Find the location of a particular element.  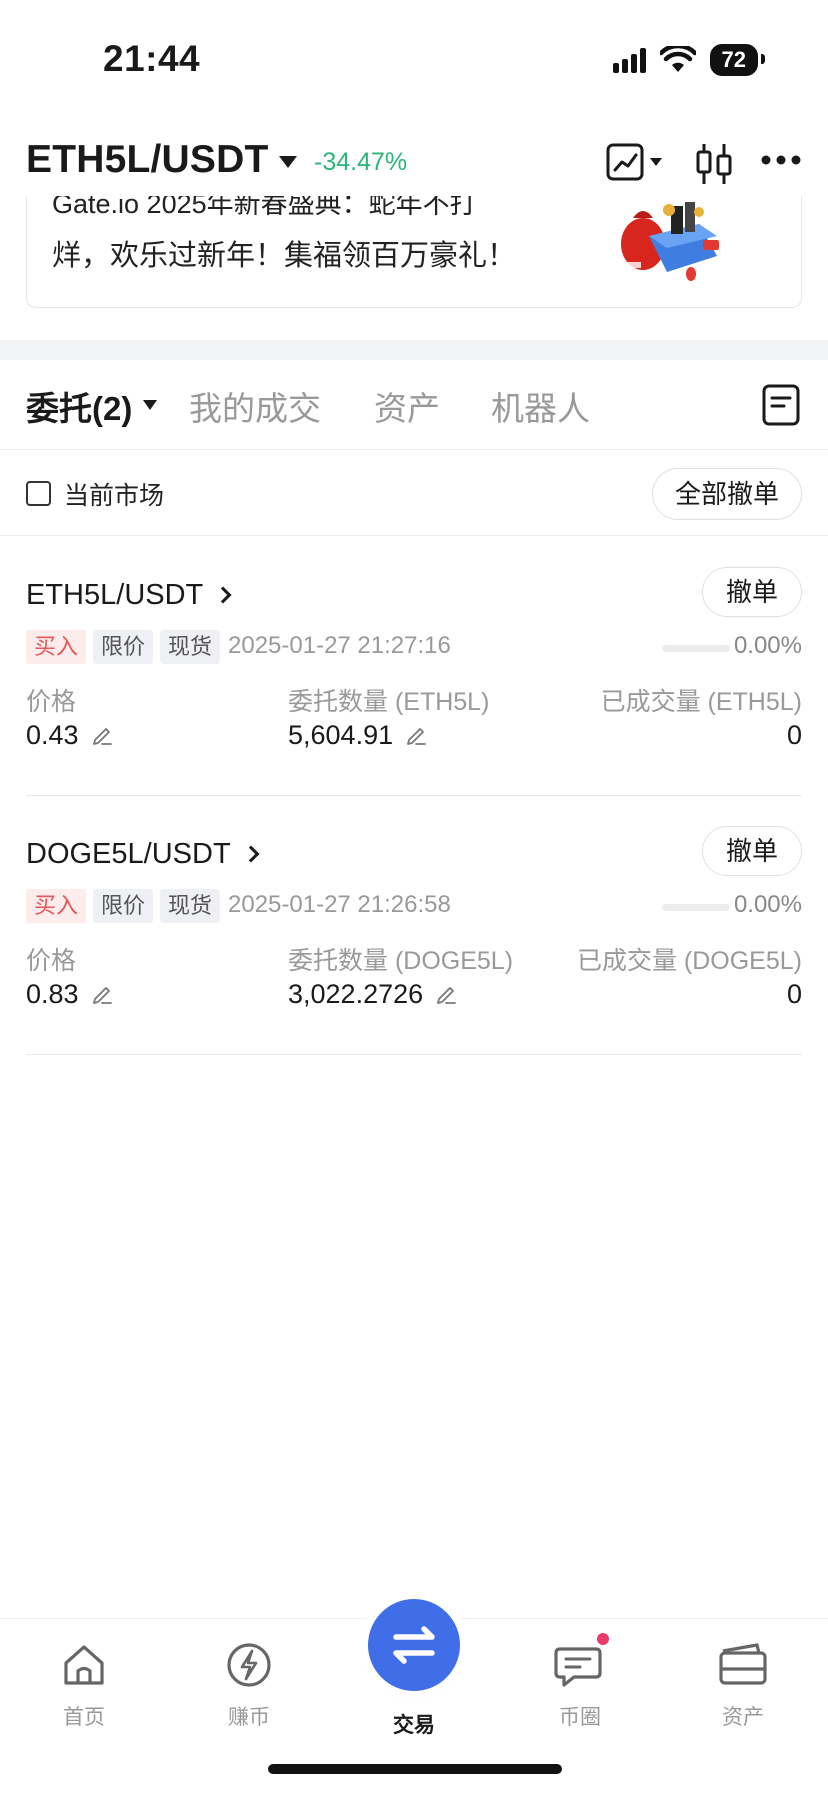

moments-icon is located at coordinates (578, 1667).